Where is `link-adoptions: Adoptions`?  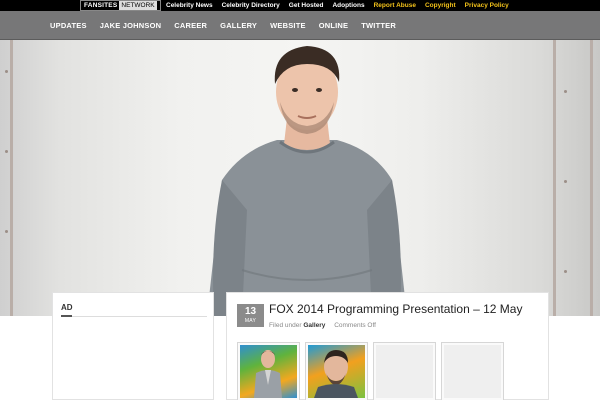
link-adoptions: Adoptions is located at coordinates (348, 5).